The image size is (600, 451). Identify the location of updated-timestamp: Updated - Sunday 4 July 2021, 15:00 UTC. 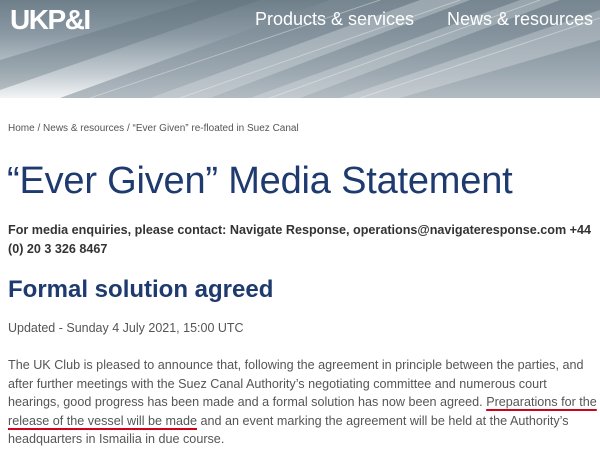
(126, 328).